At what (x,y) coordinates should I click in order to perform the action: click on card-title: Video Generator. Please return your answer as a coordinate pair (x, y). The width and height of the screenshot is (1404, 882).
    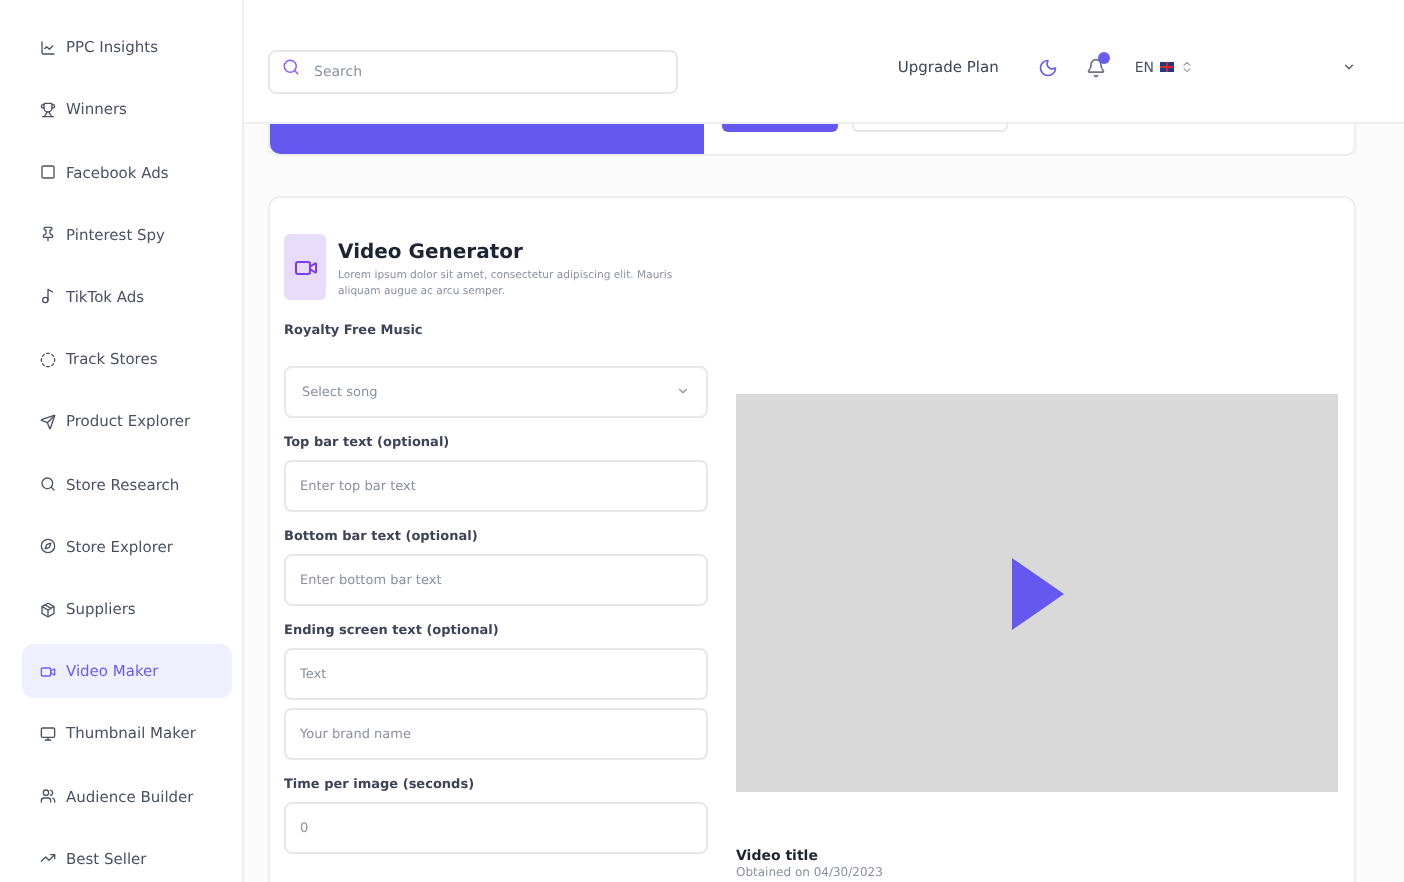
    Looking at the image, I should click on (431, 253).